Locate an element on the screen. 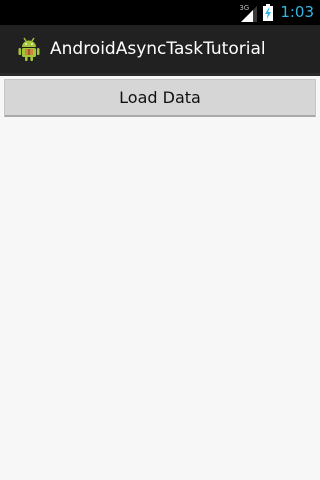  signal-bars-icon is located at coordinates (249, 13).